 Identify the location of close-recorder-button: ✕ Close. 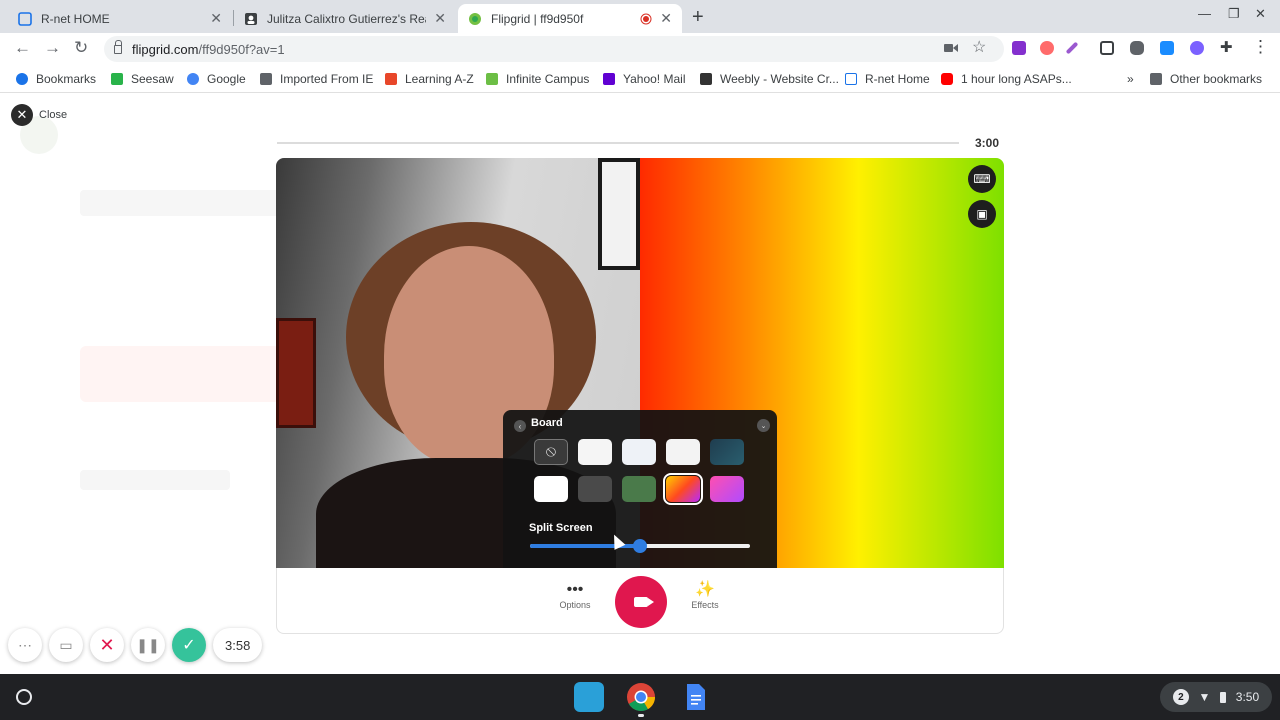
(39, 115).